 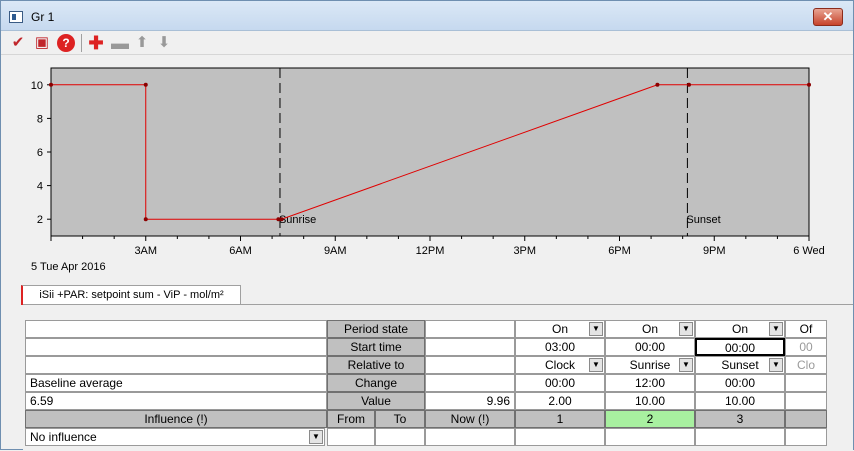 What do you see at coordinates (650, 401) in the screenshot?
I see `period-2-value: 10.00` at bounding box center [650, 401].